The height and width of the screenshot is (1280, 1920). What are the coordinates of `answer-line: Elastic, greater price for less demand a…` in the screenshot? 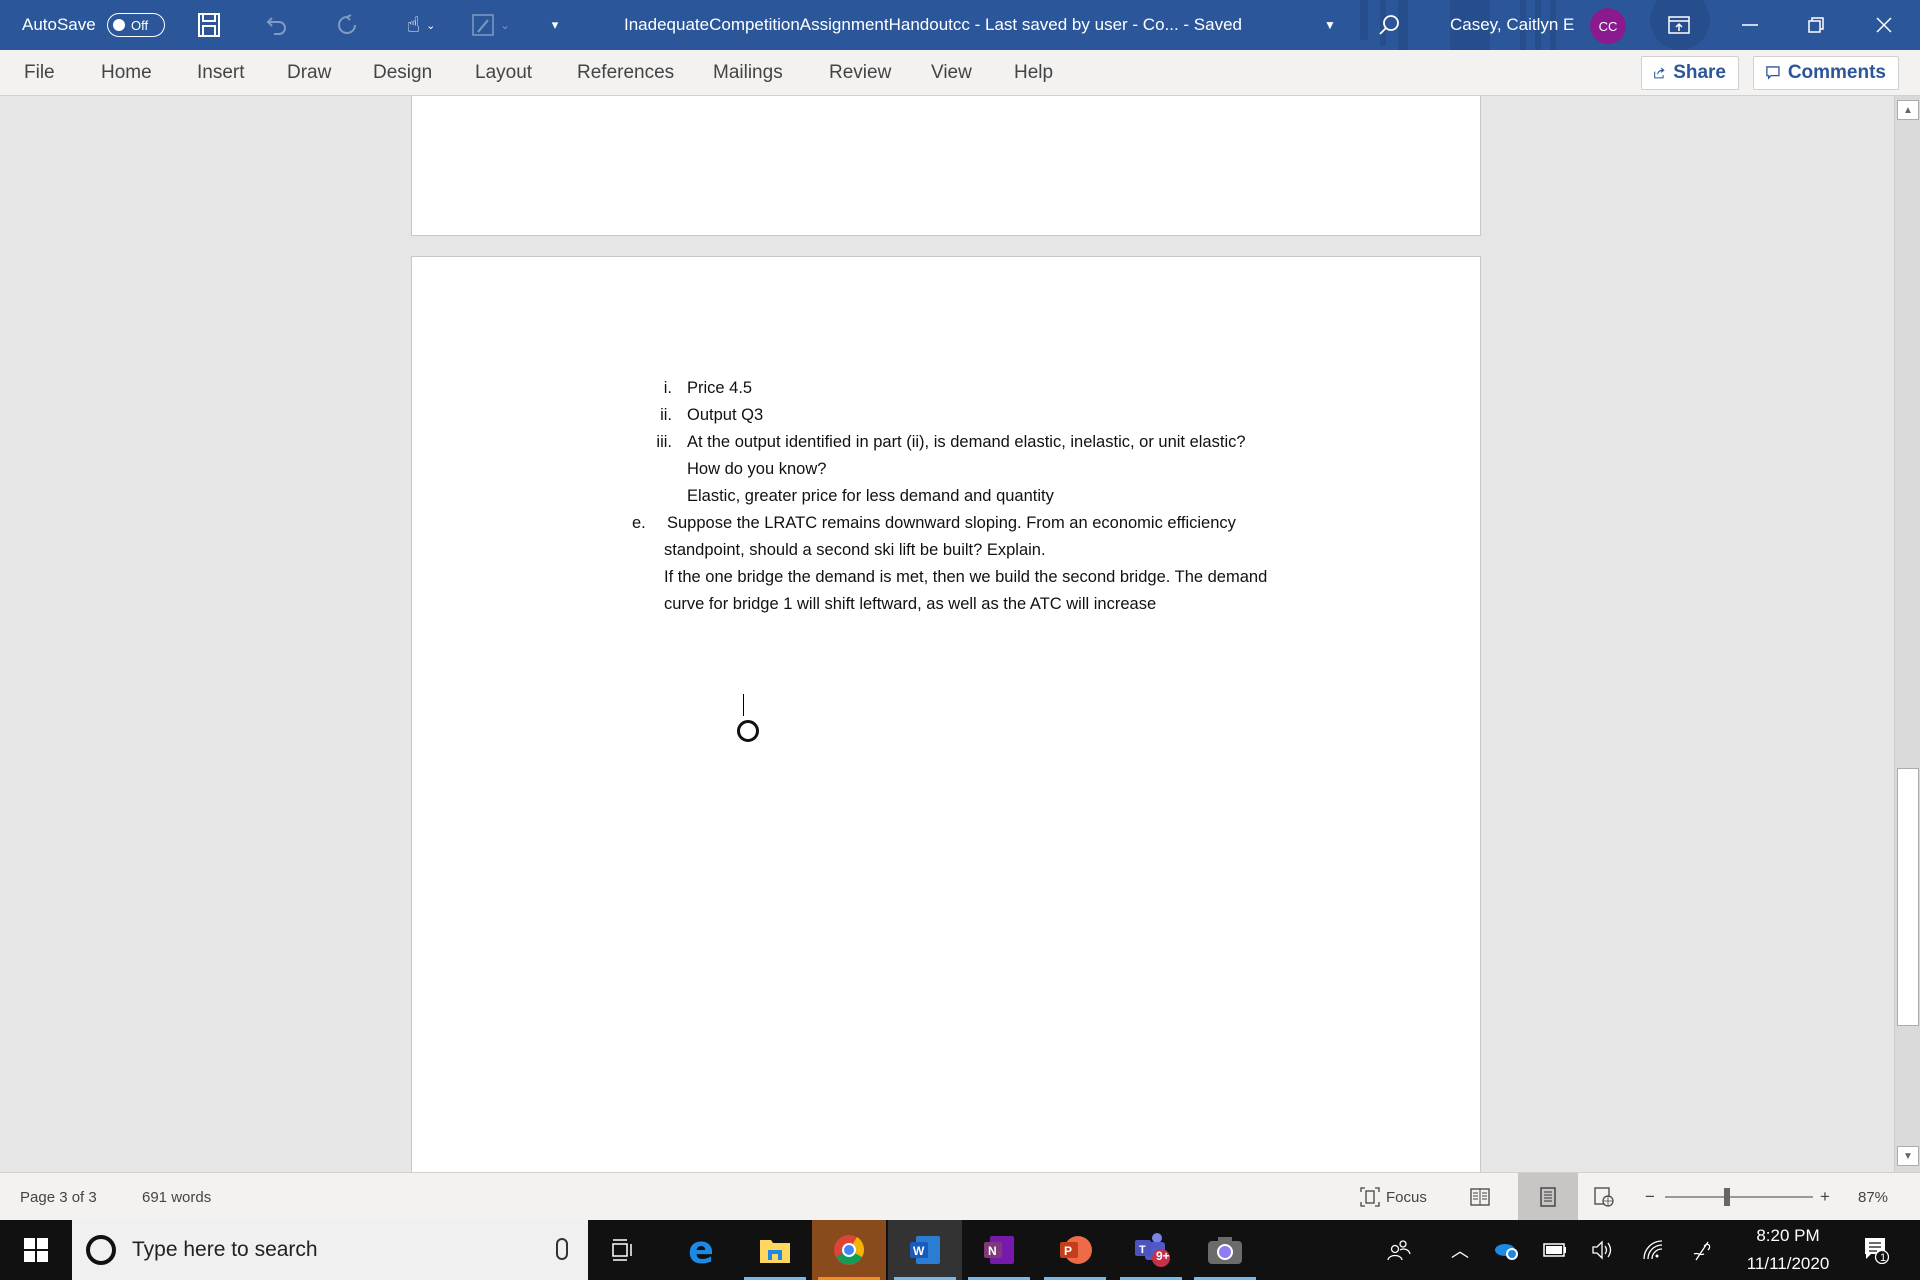 It's located at (870, 496).